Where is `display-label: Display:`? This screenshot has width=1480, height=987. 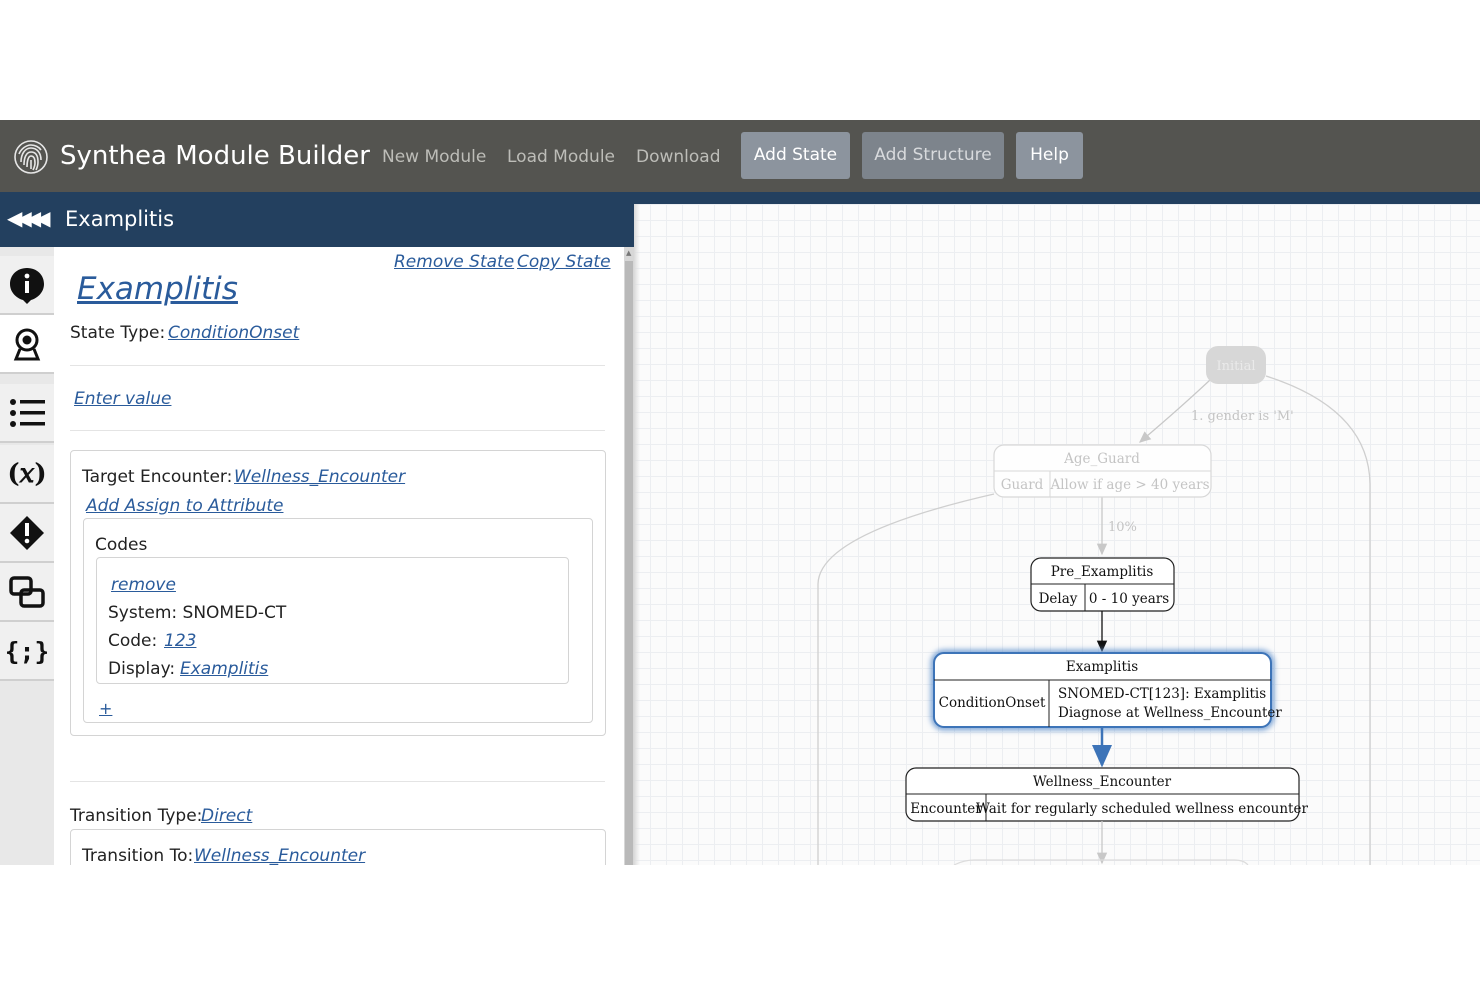
display-label: Display: is located at coordinates (142, 669).